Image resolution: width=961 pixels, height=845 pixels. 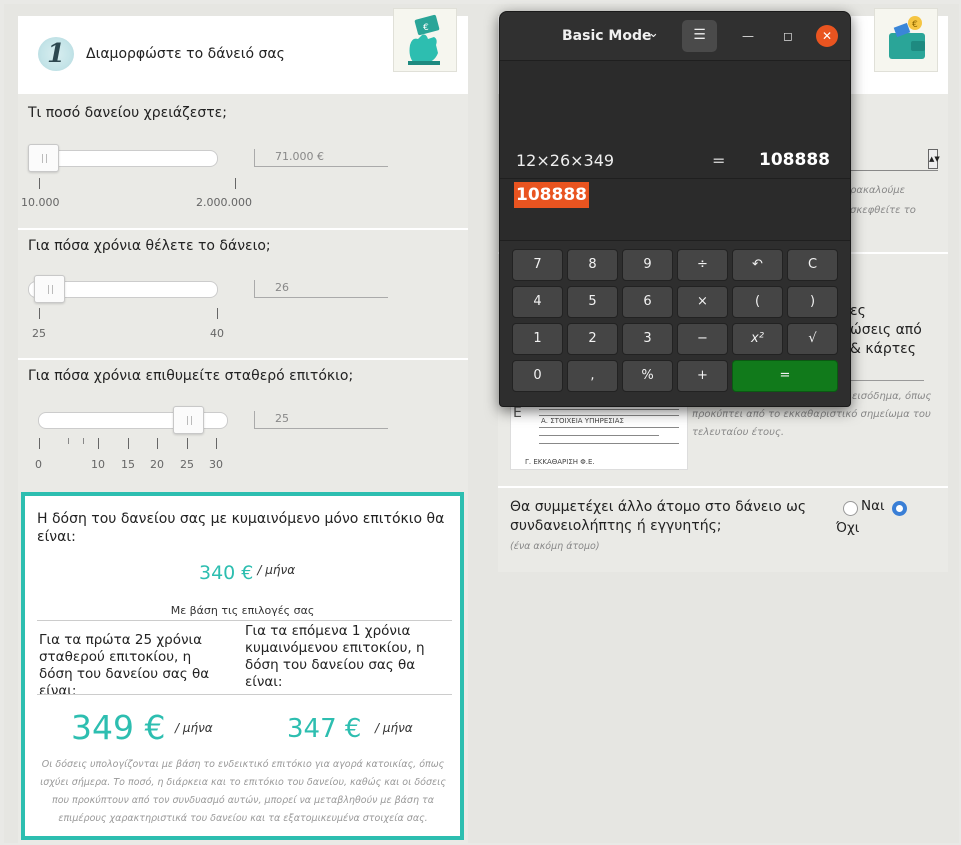 I want to click on radio-no, so click(x=899, y=508).